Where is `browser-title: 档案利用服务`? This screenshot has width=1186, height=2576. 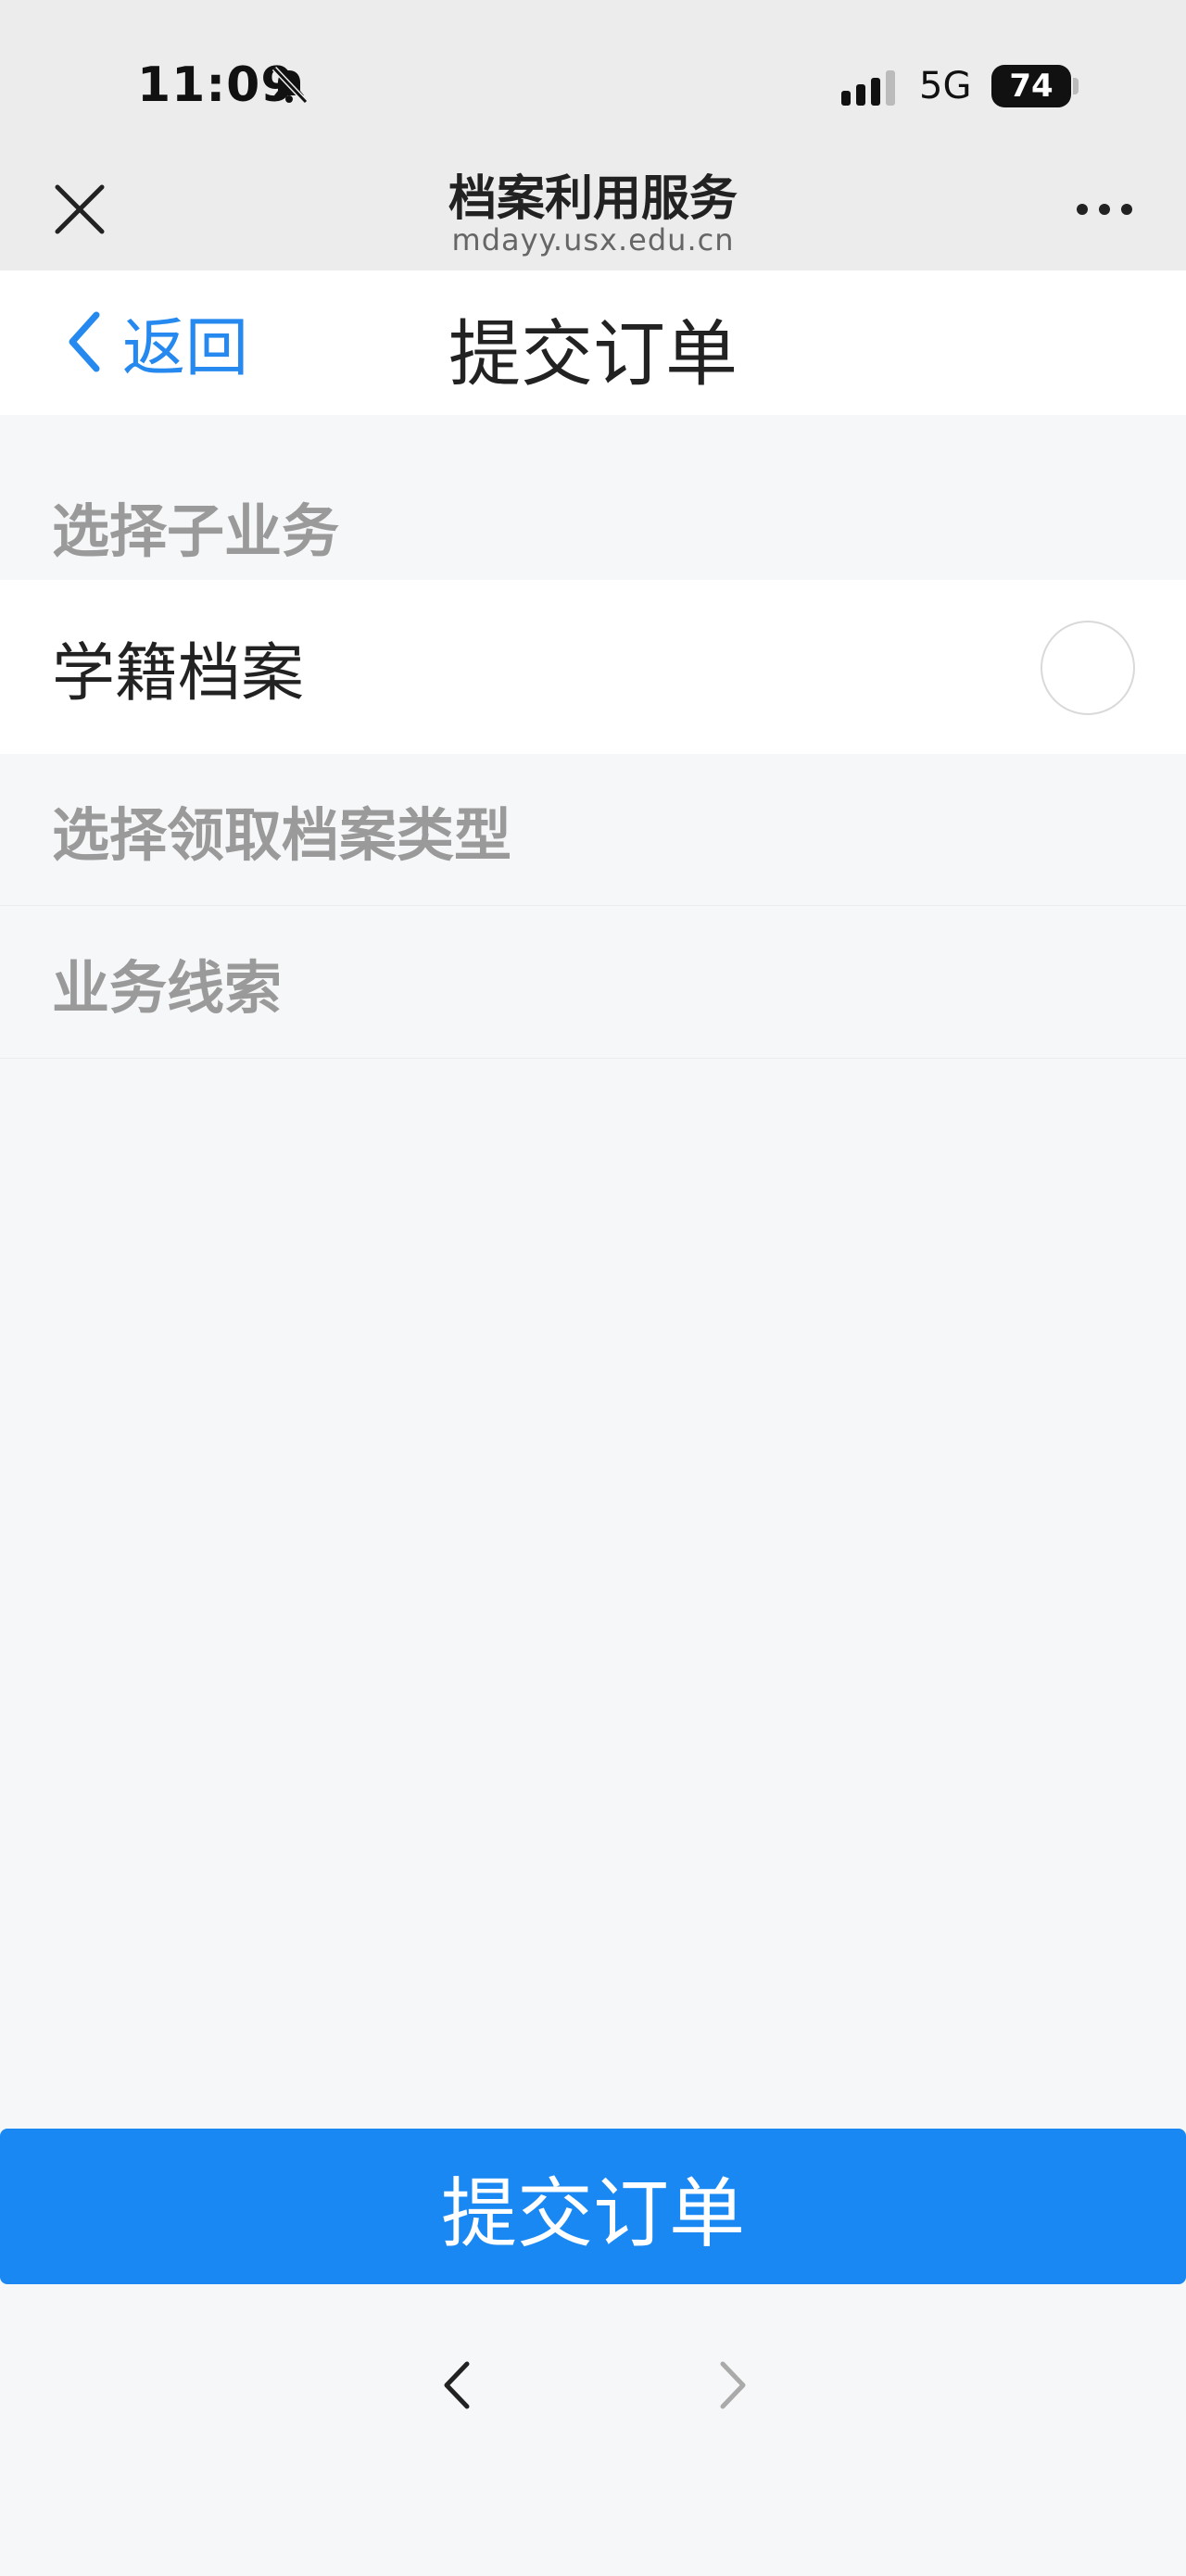
browser-title: 档案利用服务 is located at coordinates (593, 199).